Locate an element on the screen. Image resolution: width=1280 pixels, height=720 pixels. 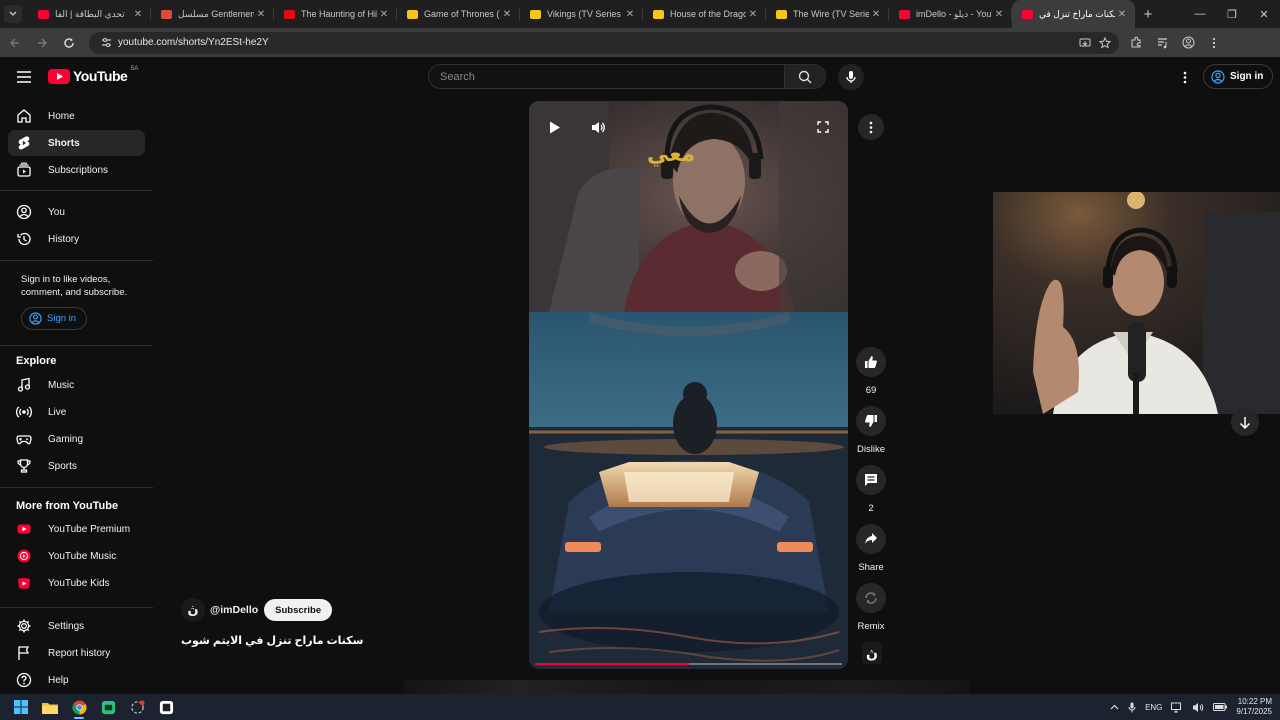
new-tab-button: + is located at coordinates (1148, 14).